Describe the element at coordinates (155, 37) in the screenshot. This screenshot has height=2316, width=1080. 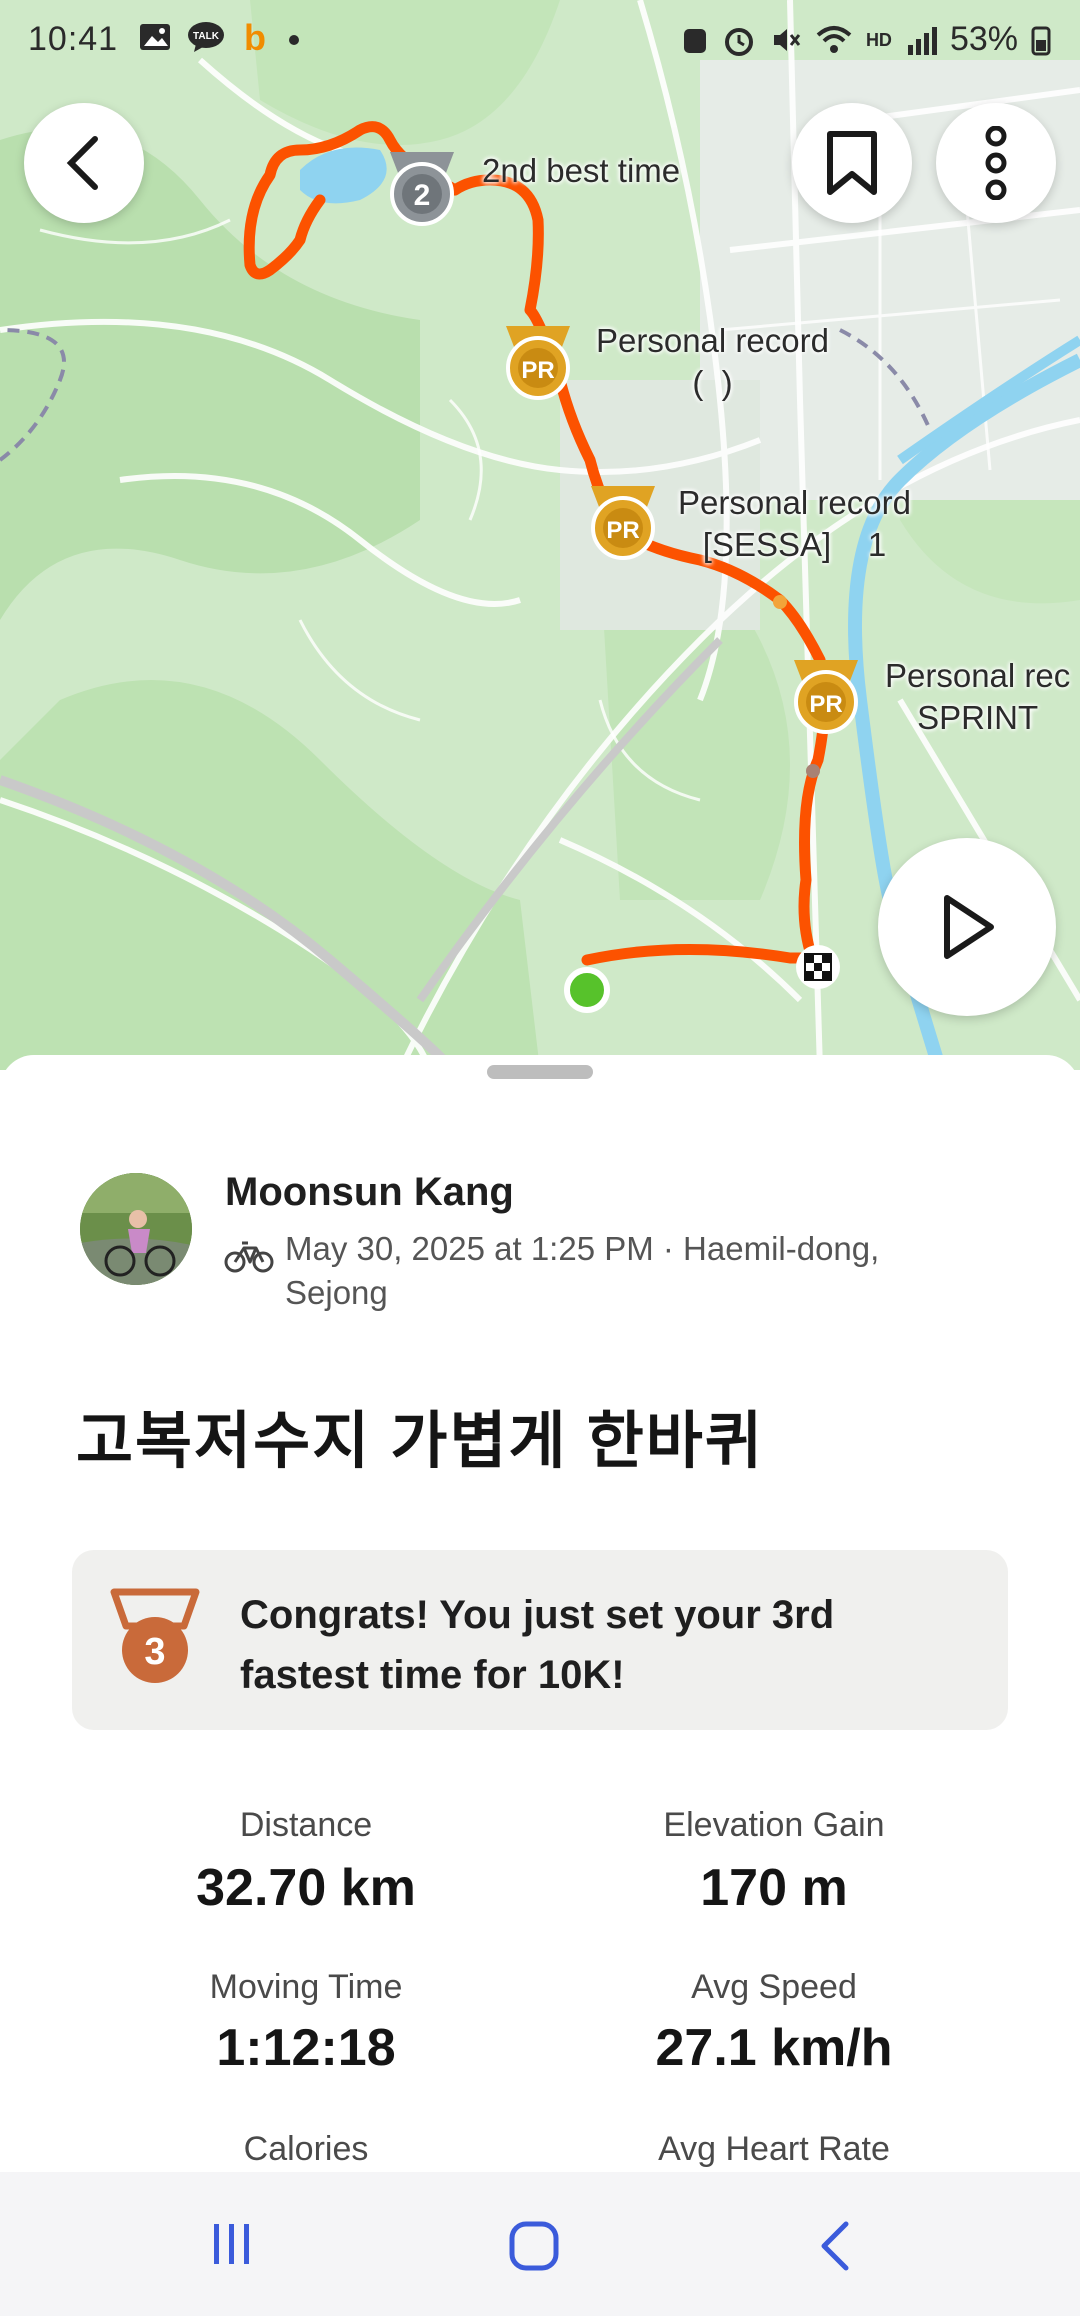
I see `gallery-icon` at that location.